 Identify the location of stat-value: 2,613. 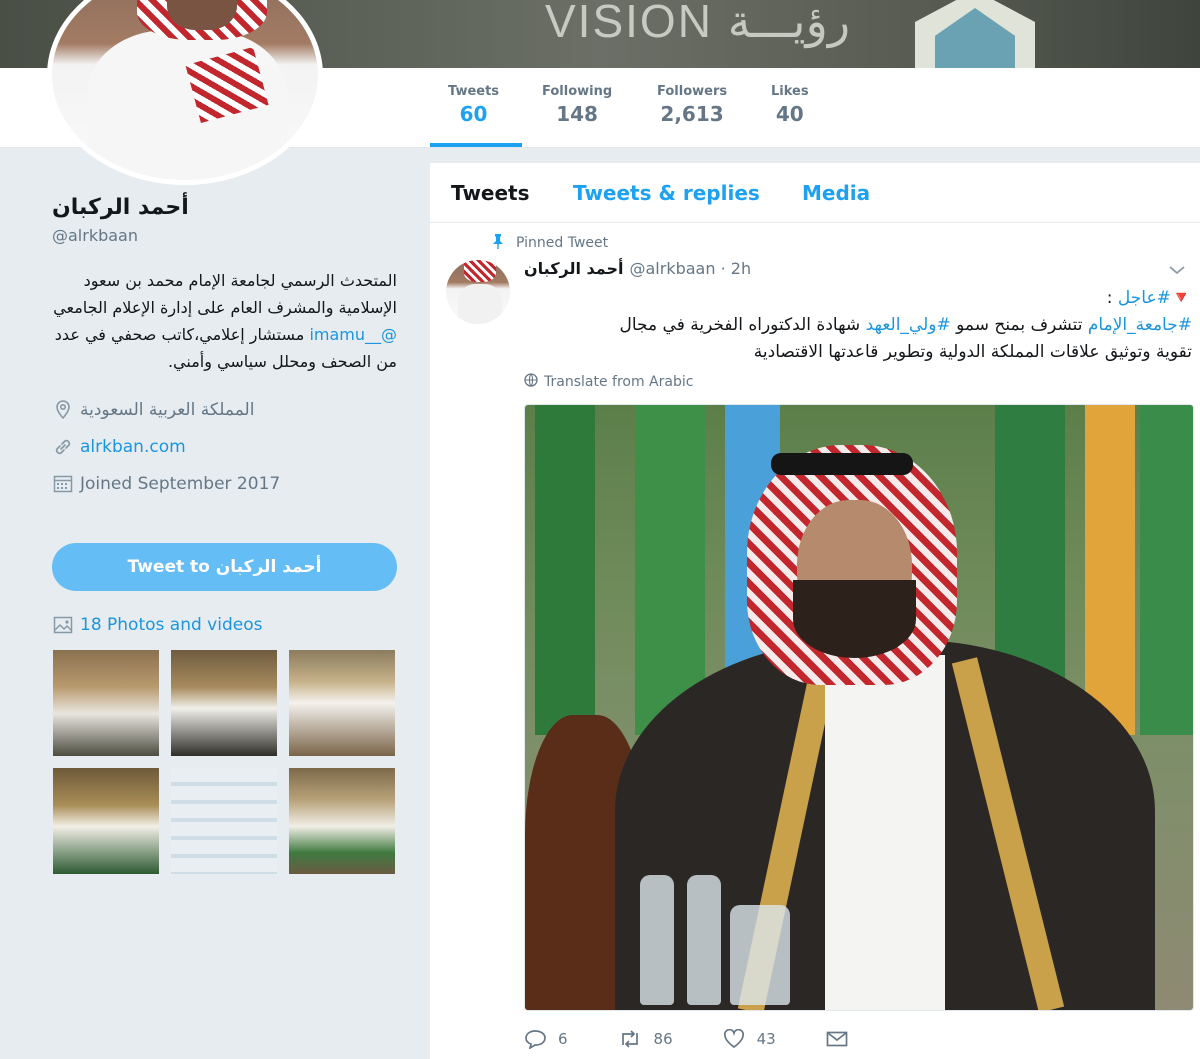
(692, 114).